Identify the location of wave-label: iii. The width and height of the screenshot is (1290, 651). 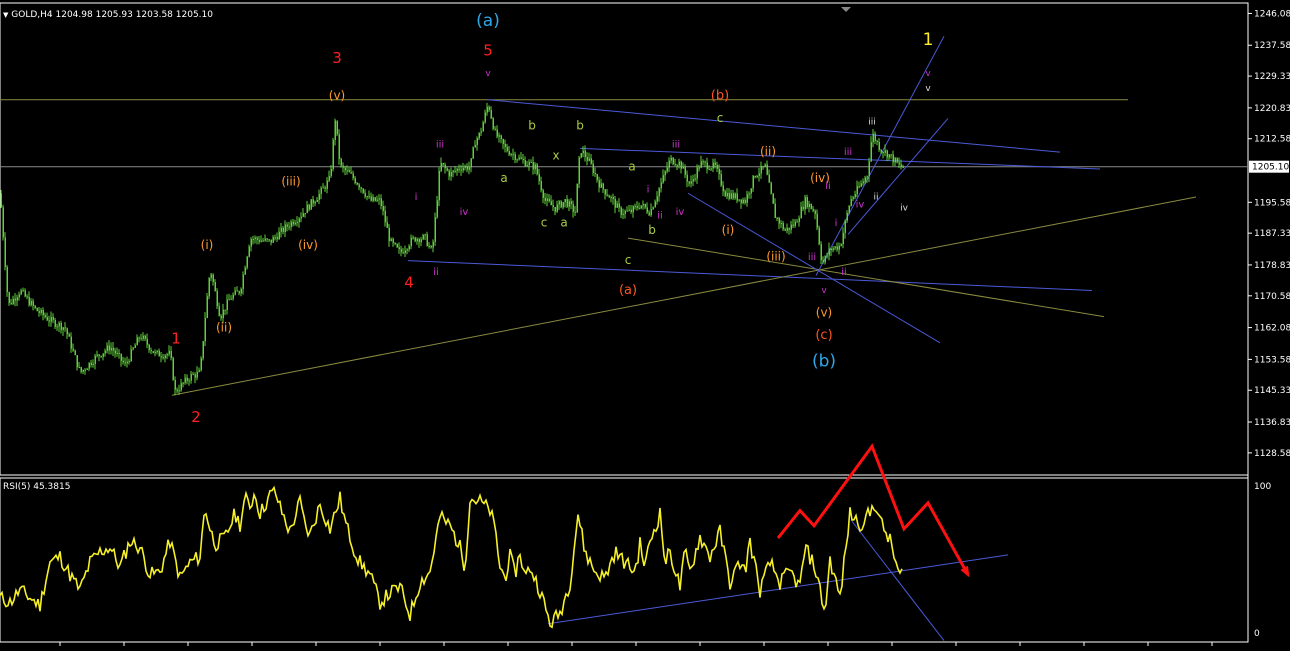
(812, 257).